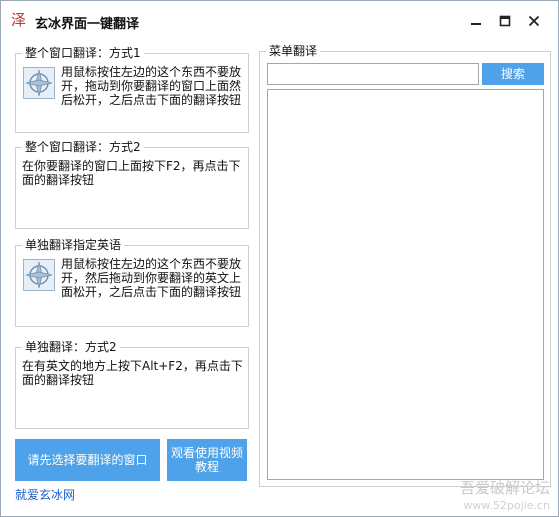 This screenshot has width=559, height=517. What do you see at coordinates (83, 147) in the screenshot?
I see `group-legend: 整个窗口翻译：方式2` at bounding box center [83, 147].